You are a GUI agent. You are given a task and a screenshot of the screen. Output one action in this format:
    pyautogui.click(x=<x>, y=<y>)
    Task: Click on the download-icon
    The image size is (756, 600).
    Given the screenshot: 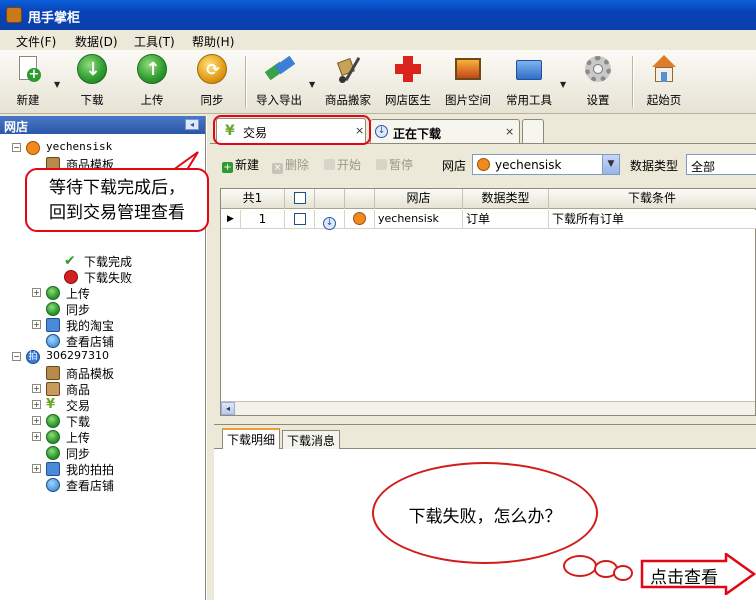 What is the action you would take?
    pyautogui.click(x=53, y=421)
    